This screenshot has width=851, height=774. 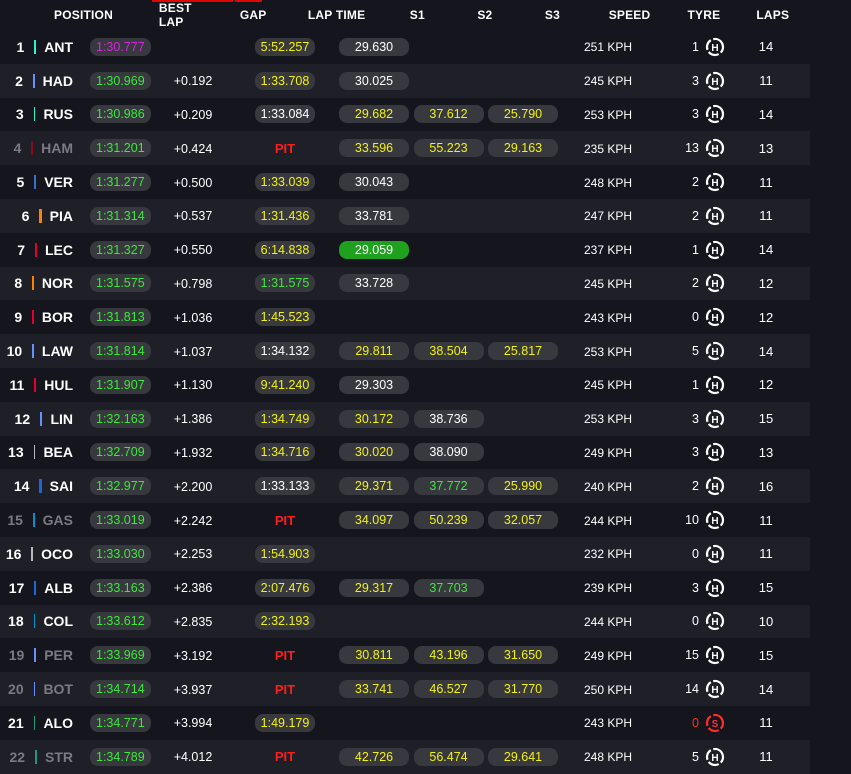 I want to click on best-lap-cell: 1:33.030, so click(x=112, y=553).